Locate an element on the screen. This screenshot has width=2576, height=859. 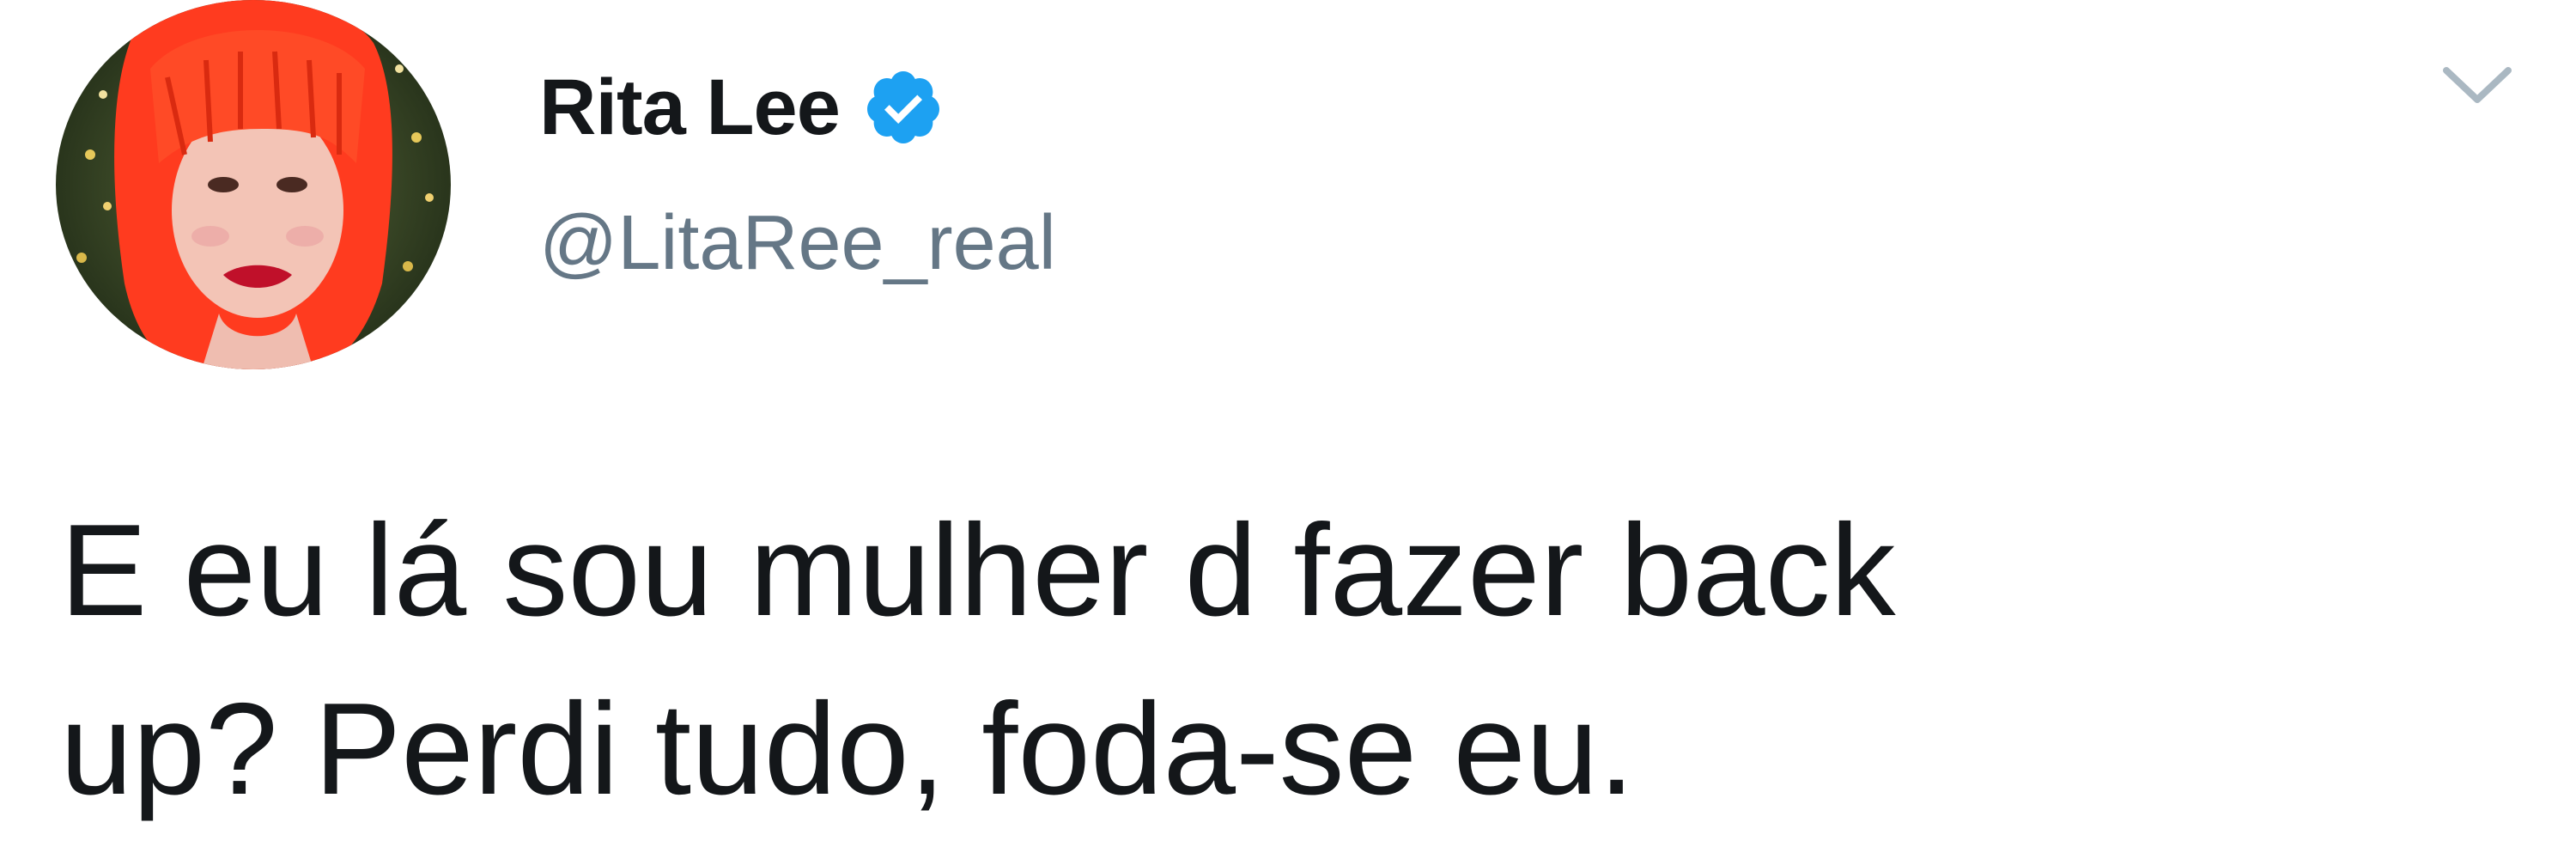
author-name: Rita Lee is located at coordinates (690, 107).